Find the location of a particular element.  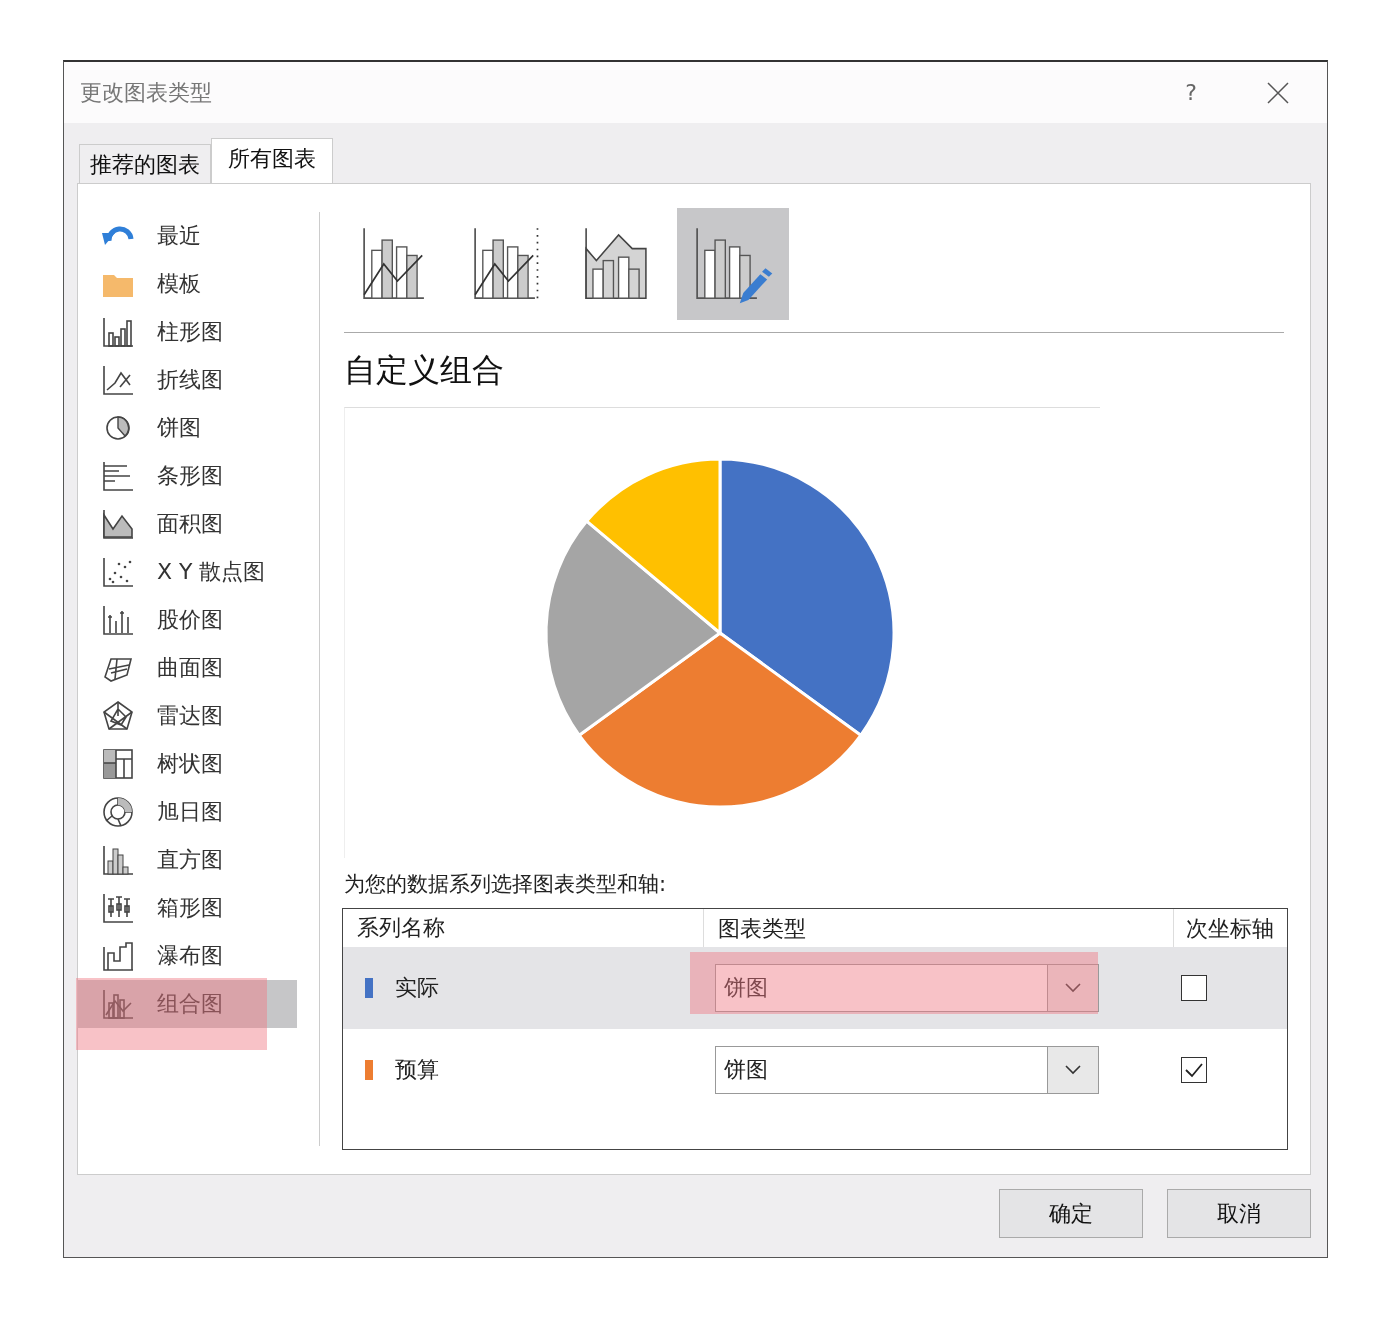

sidebar-item: 瀑布图 is located at coordinates (187, 956).